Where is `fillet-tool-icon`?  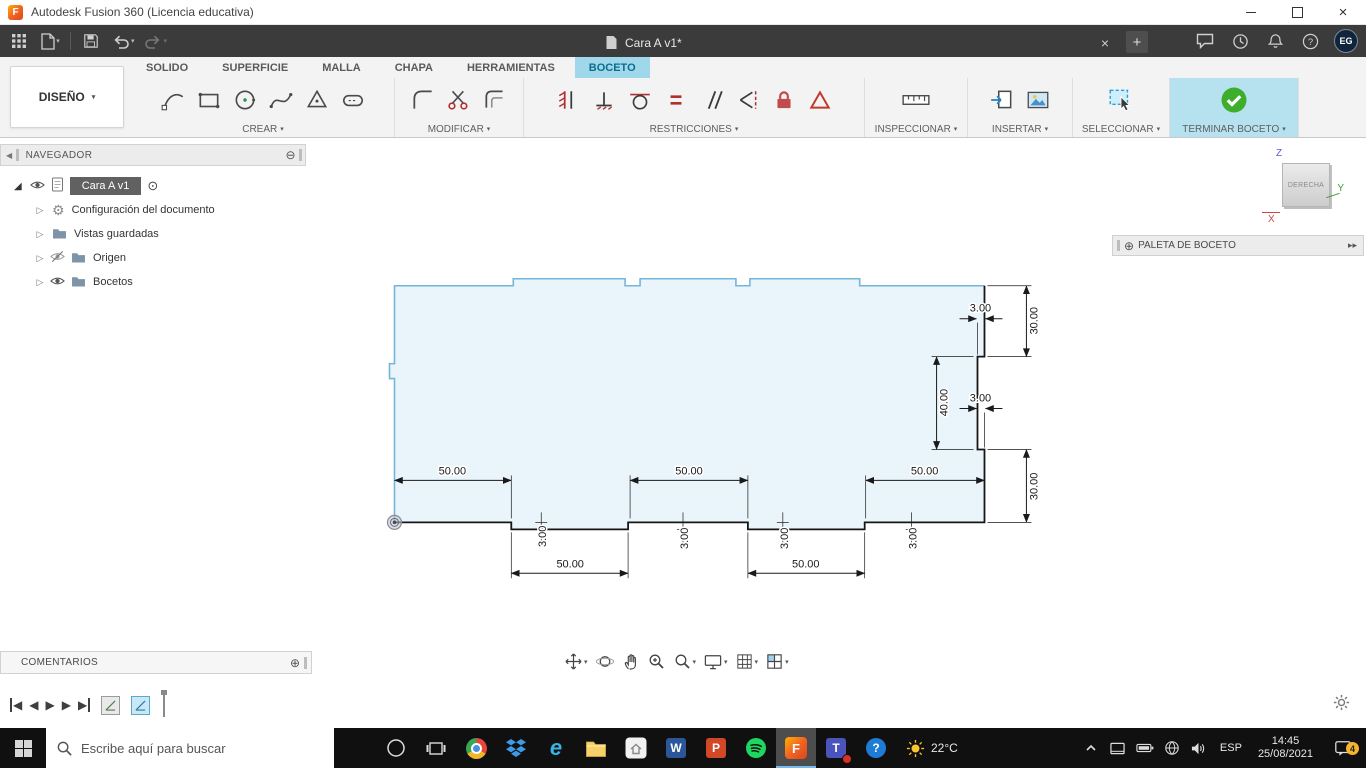 fillet-tool-icon is located at coordinates (423, 100).